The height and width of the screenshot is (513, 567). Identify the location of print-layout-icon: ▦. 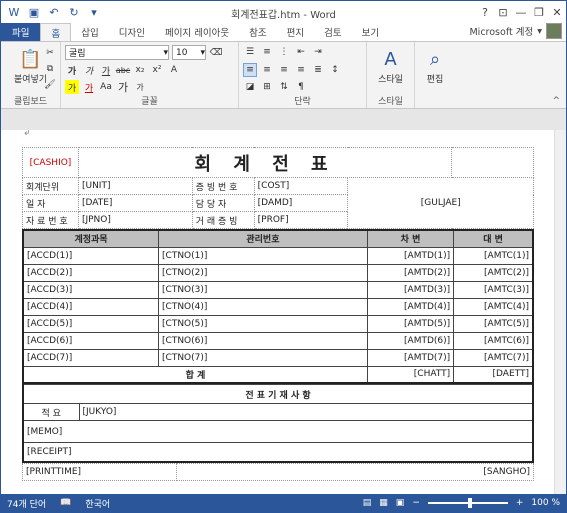
(383, 503).